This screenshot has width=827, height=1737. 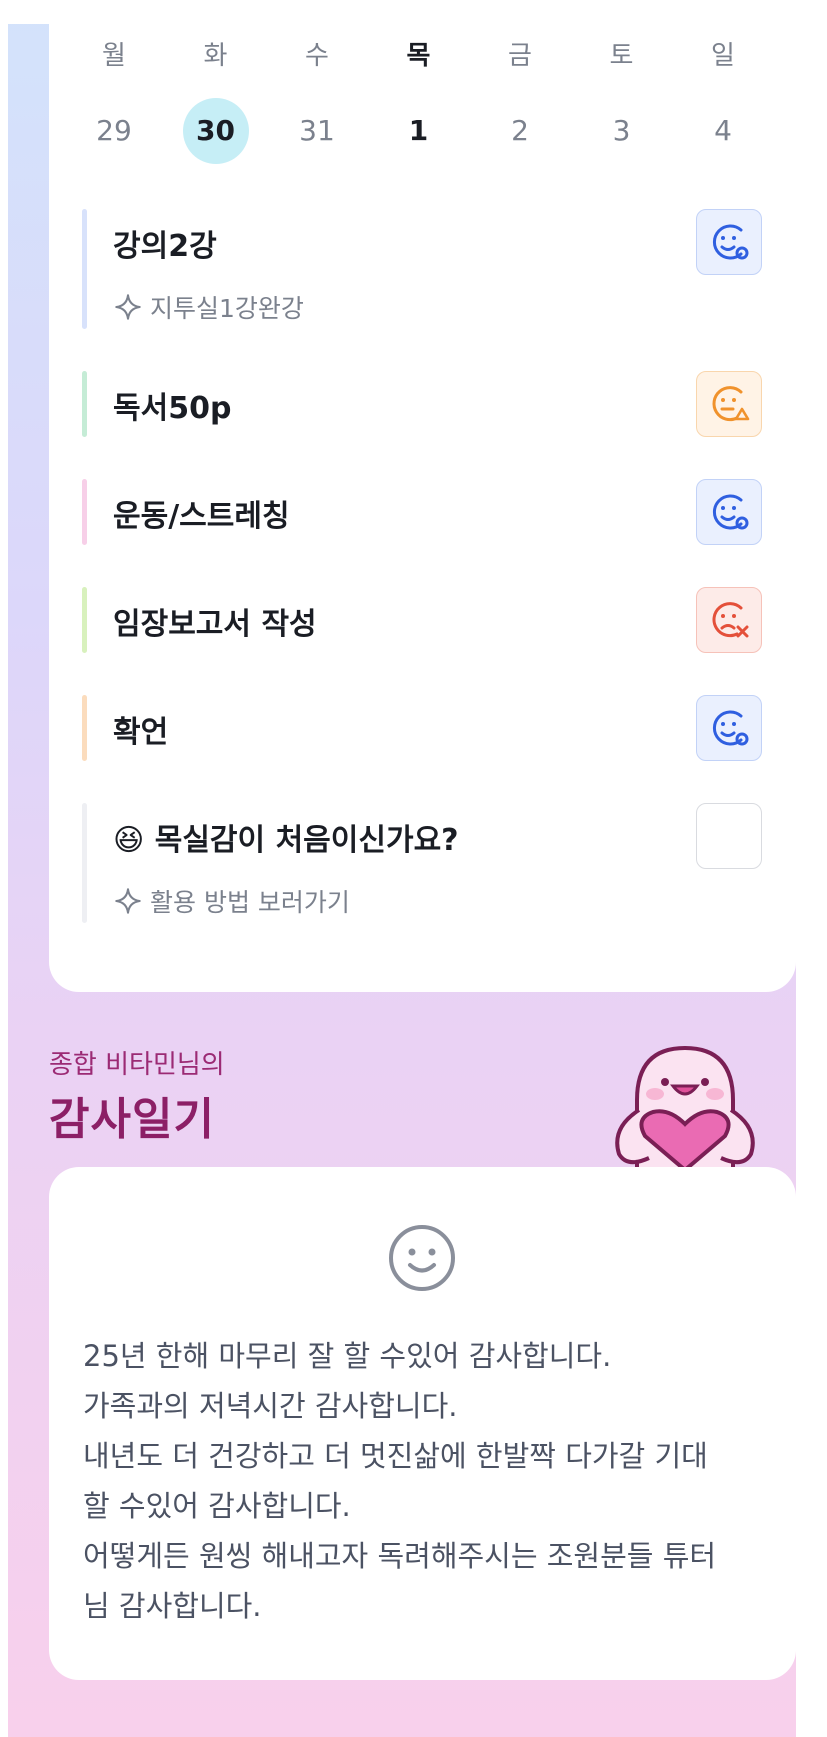 I want to click on date-cell: 4, so click(x=723, y=131).